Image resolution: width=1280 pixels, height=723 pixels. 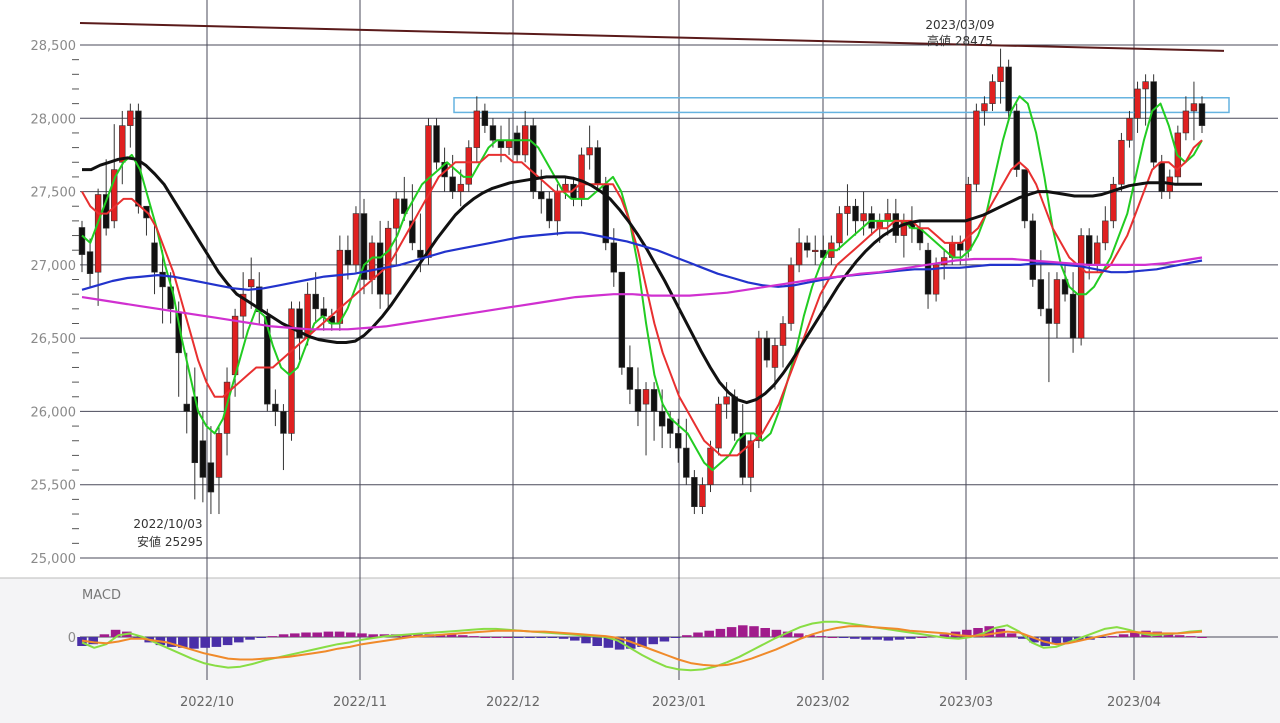 What do you see at coordinates (54, 486) in the screenshot?
I see `y-tick-label: 25,500` at bounding box center [54, 486].